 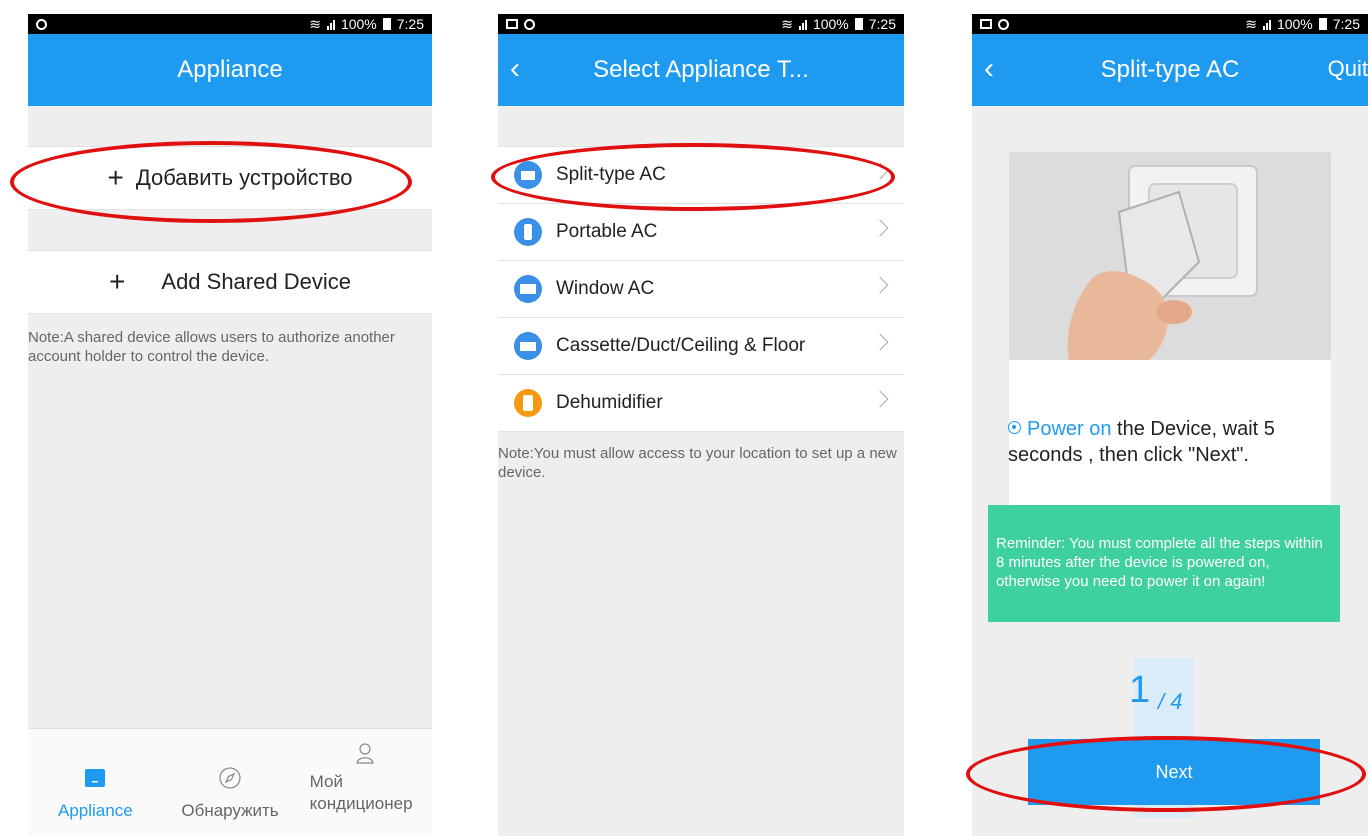 I want to click on list-item-label: Split-type AC, so click(x=611, y=174).